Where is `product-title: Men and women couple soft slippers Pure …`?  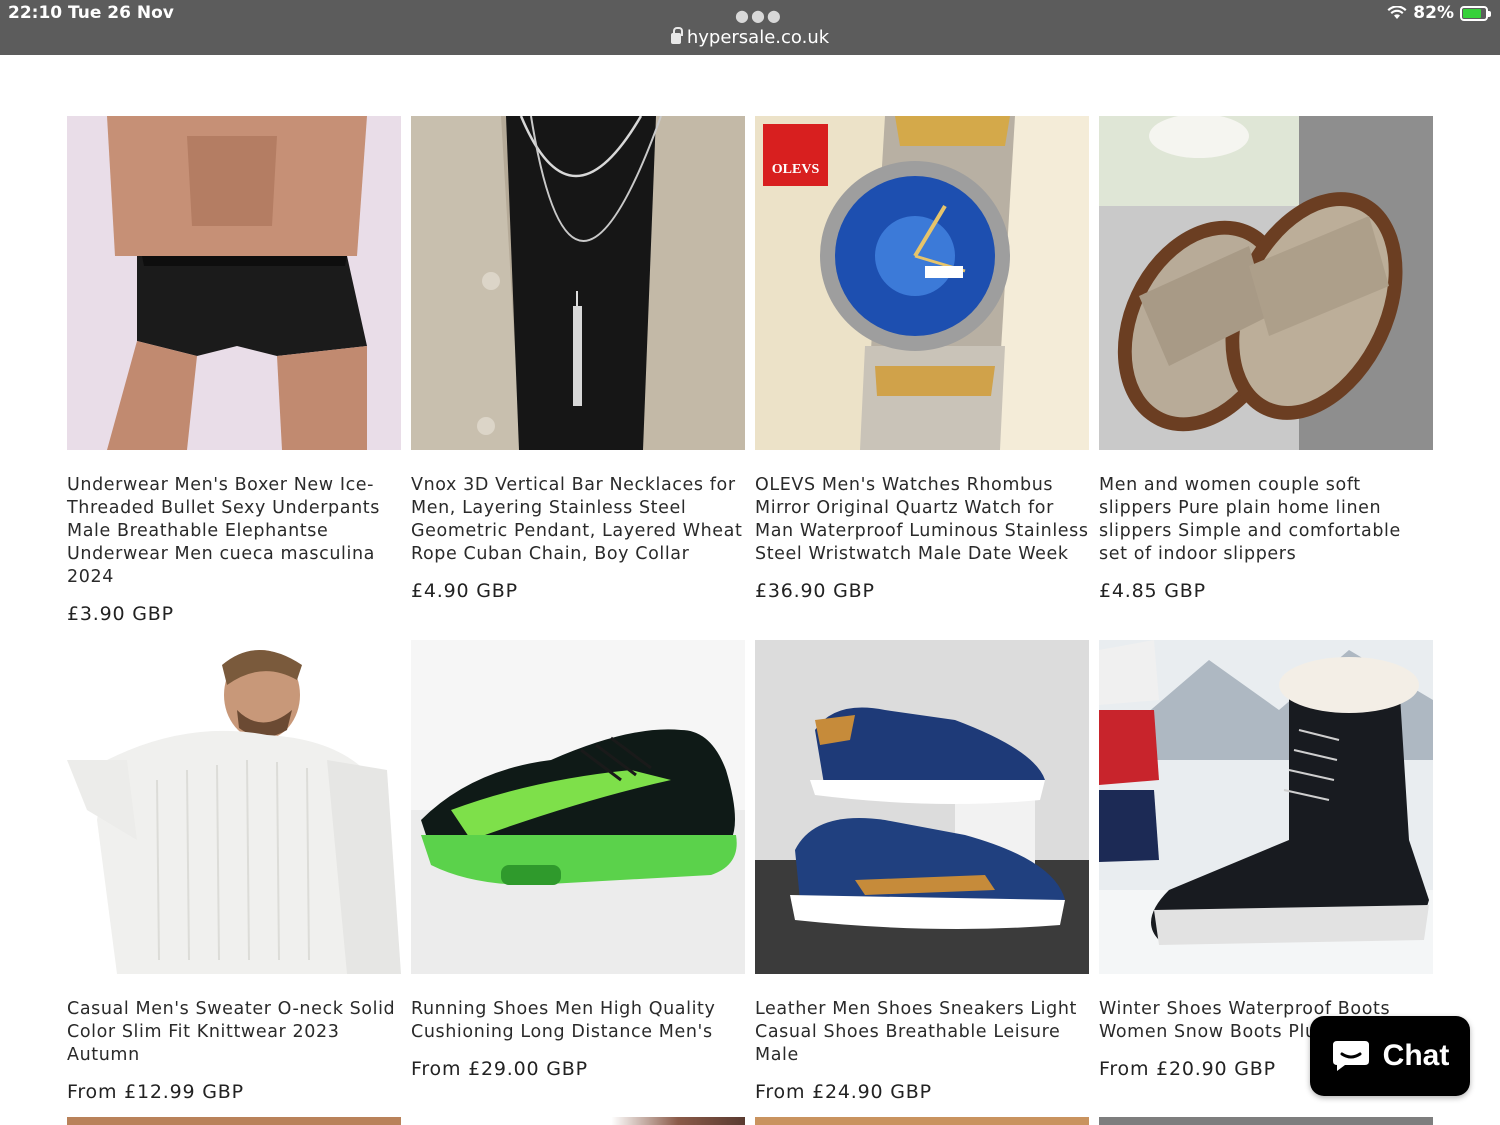
product-title: Men and women couple soft slippers Pure … is located at coordinates (1266, 520).